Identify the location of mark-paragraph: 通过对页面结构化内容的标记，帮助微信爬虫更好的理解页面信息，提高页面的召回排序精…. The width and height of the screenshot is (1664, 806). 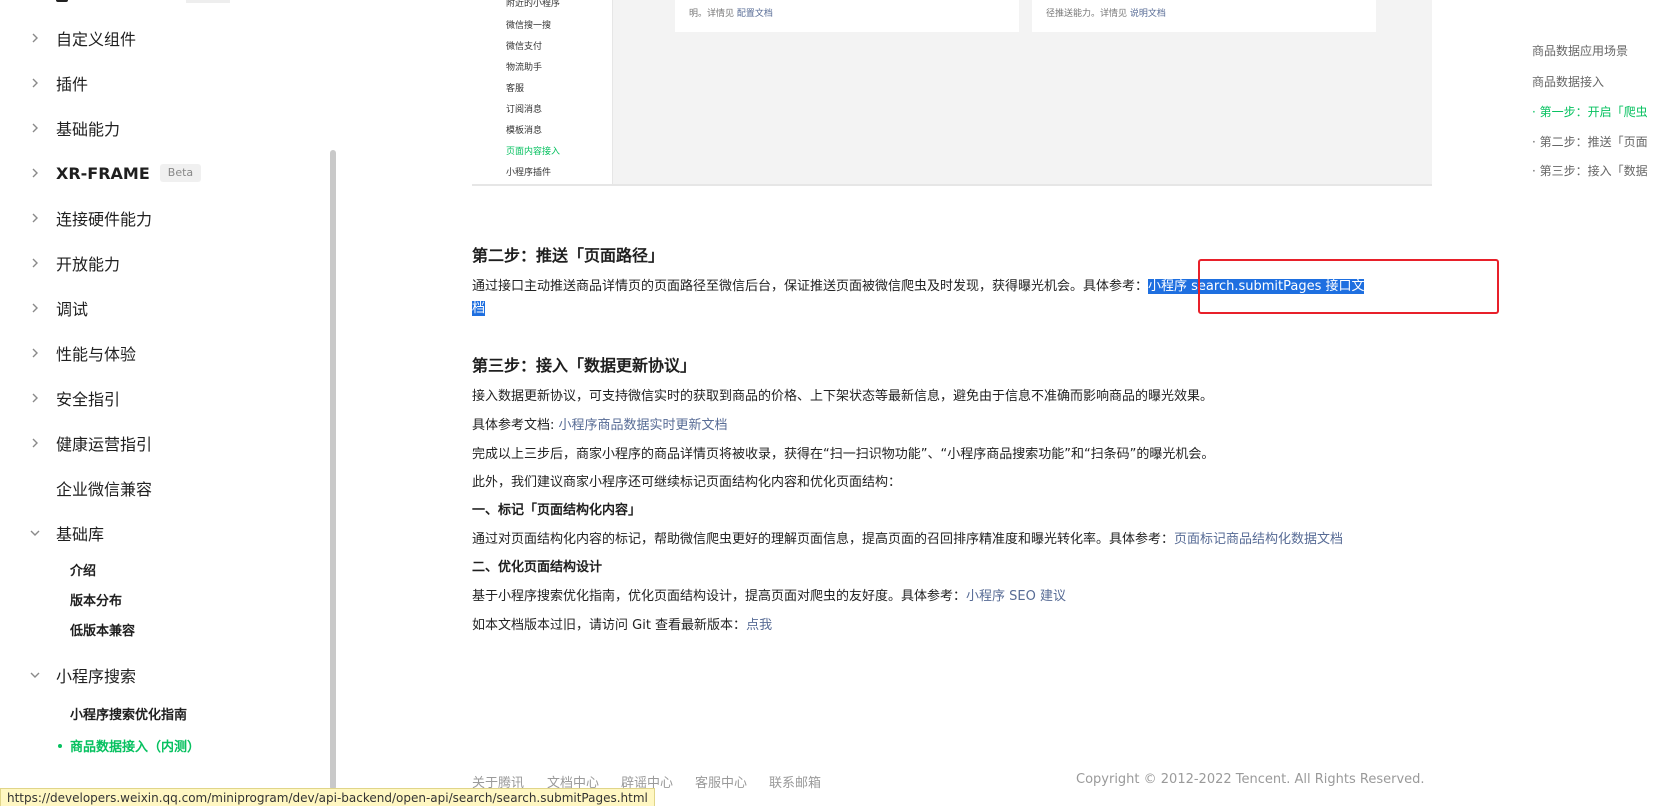
(908, 539).